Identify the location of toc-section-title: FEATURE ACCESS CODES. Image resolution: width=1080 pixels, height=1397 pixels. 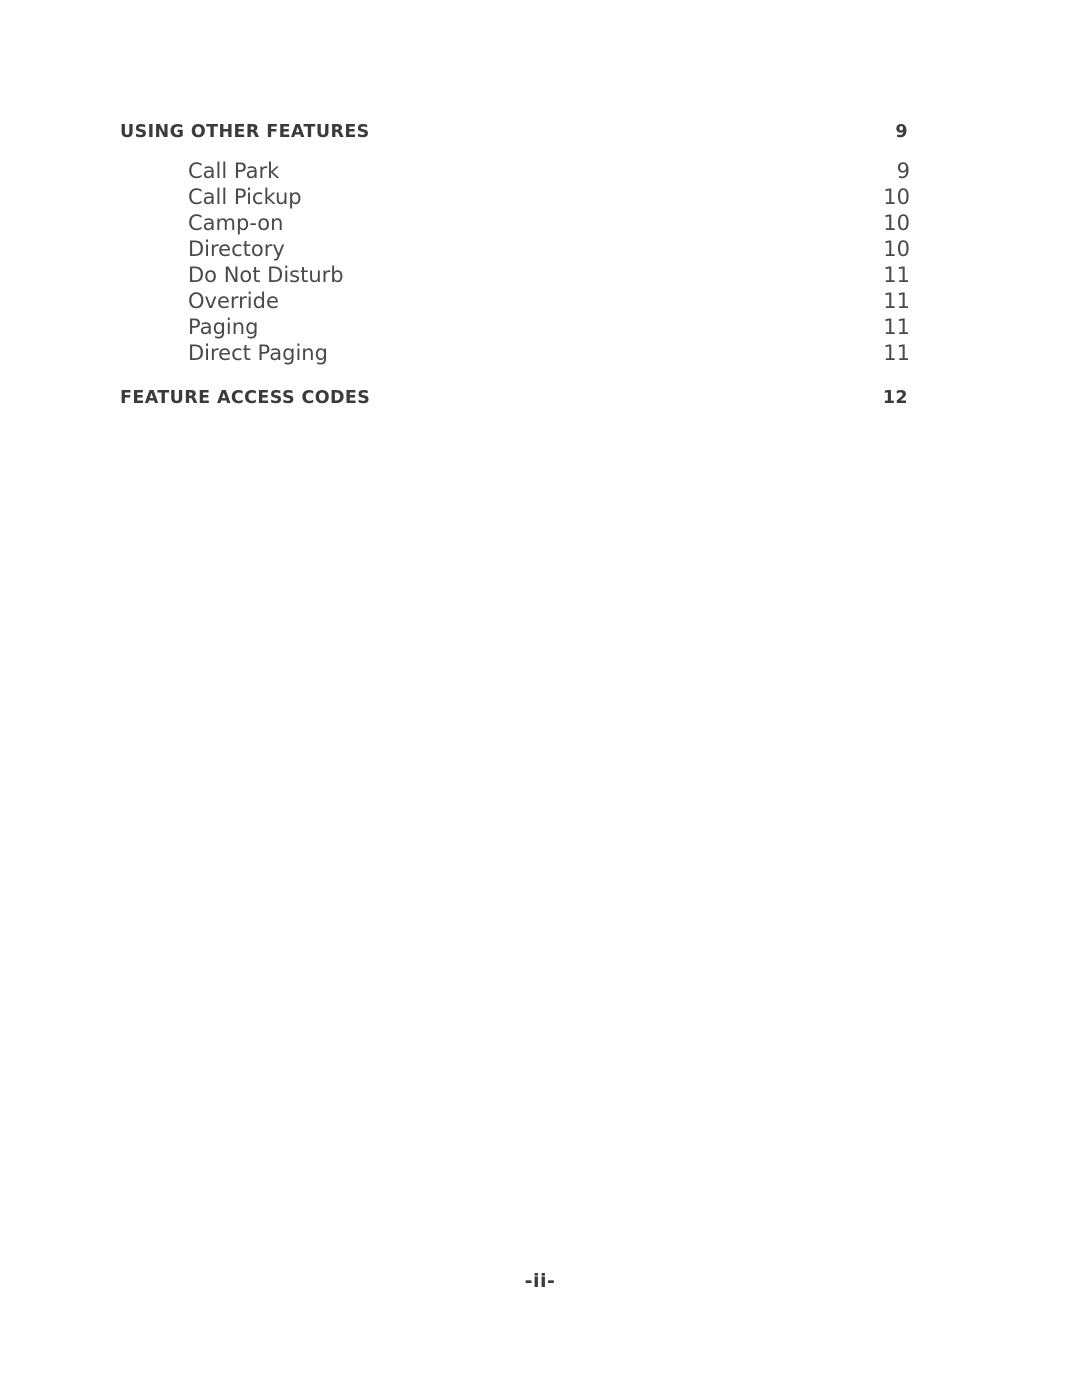
(245, 398).